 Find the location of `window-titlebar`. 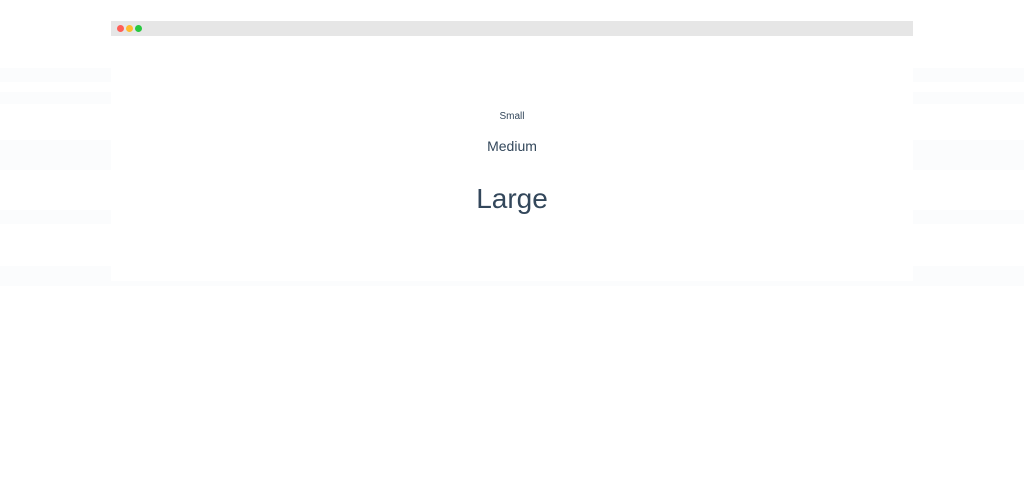

window-titlebar is located at coordinates (512, 28).